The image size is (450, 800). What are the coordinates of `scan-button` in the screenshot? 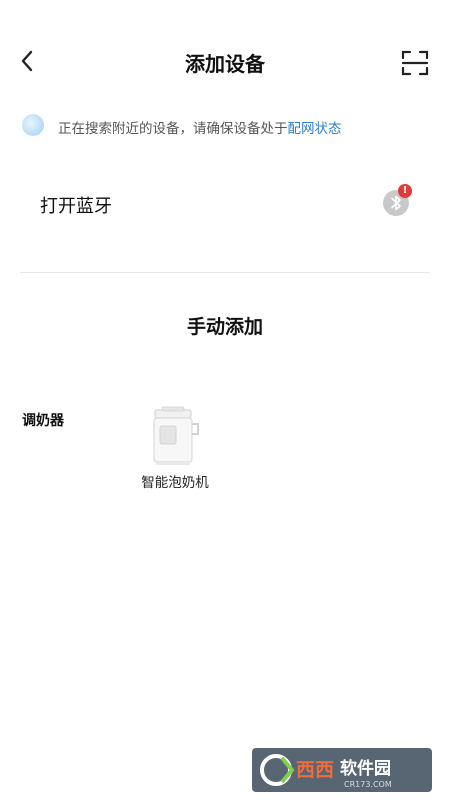 It's located at (415, 63).